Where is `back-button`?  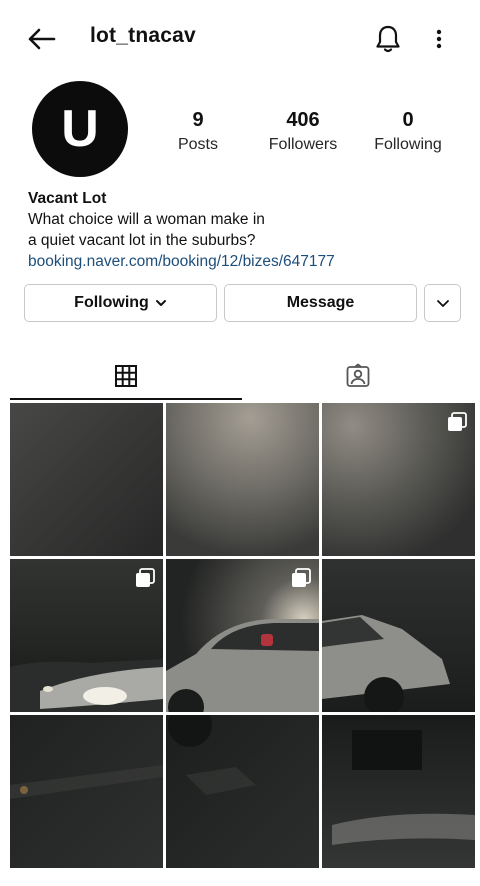
back-button is located at coordinates (41, 39).